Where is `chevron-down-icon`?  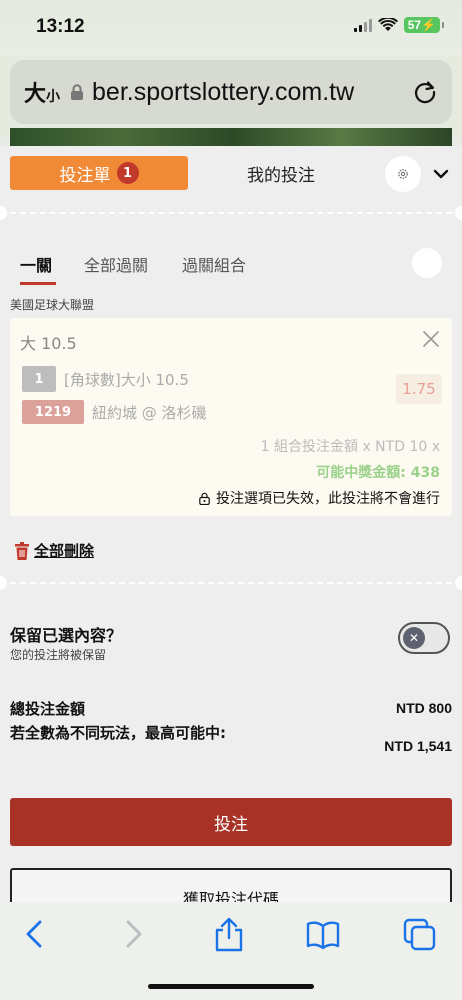
chevron-down-icon is located at coordinates (441, 174).